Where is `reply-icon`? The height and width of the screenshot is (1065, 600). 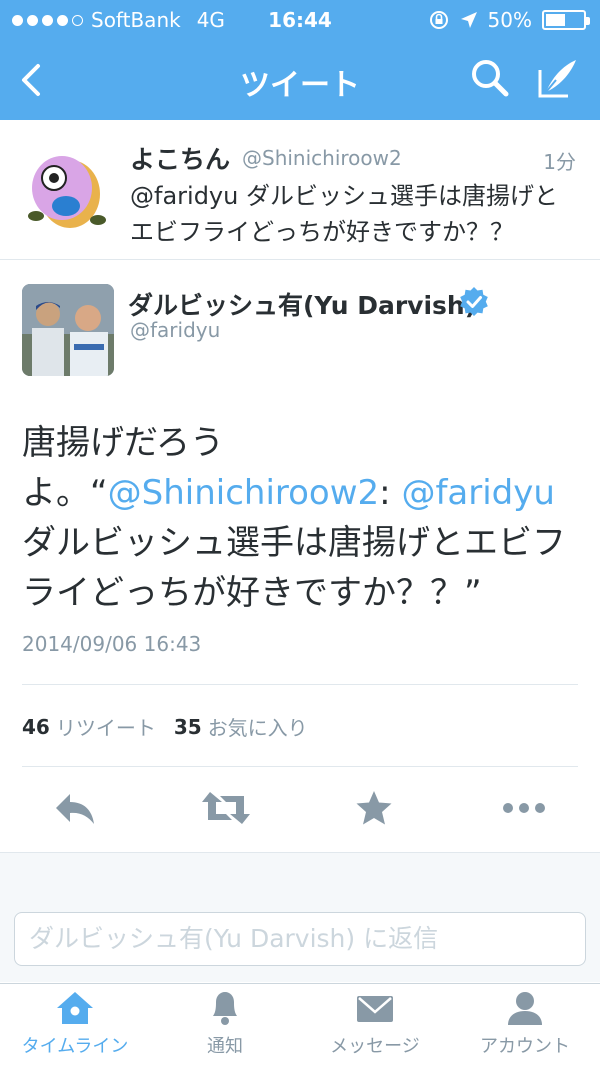
reply-icon is located at coordinates (75, 808).